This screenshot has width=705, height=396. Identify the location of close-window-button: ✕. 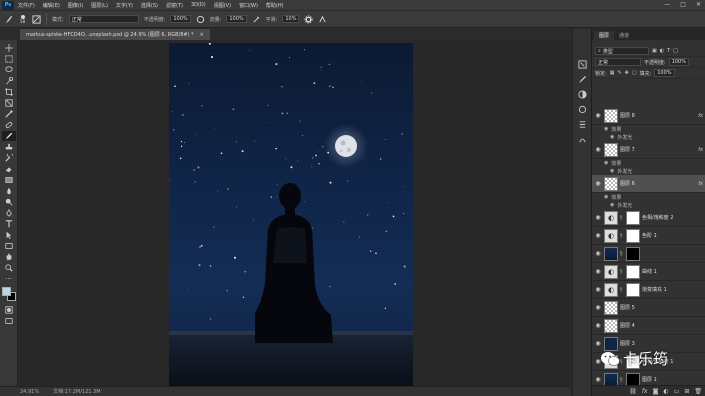
(698, 4).